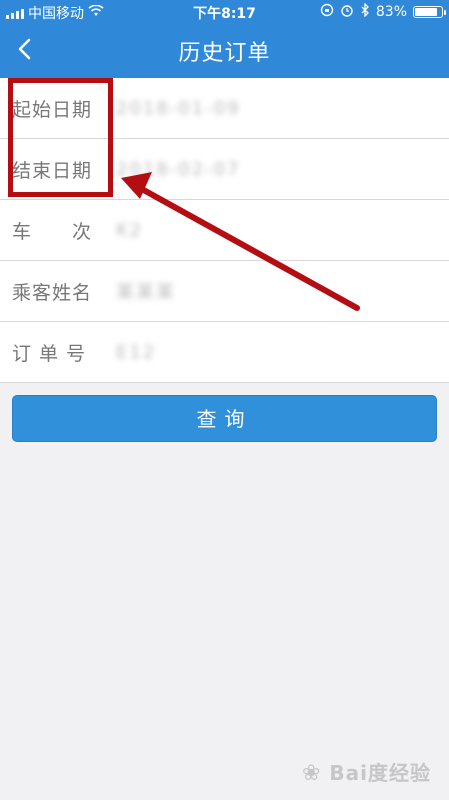 The image size is (449, 800). What do you see at coordinates (311, 773) in the screenshot?
I see `paw-icon: ❀` at bounding box center [311, 773].